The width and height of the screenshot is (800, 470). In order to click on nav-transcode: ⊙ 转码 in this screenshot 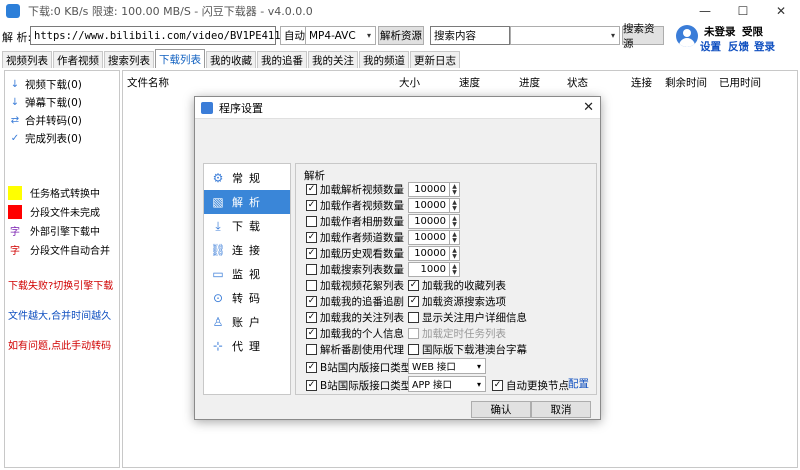, I will do `click(247, 298)`.